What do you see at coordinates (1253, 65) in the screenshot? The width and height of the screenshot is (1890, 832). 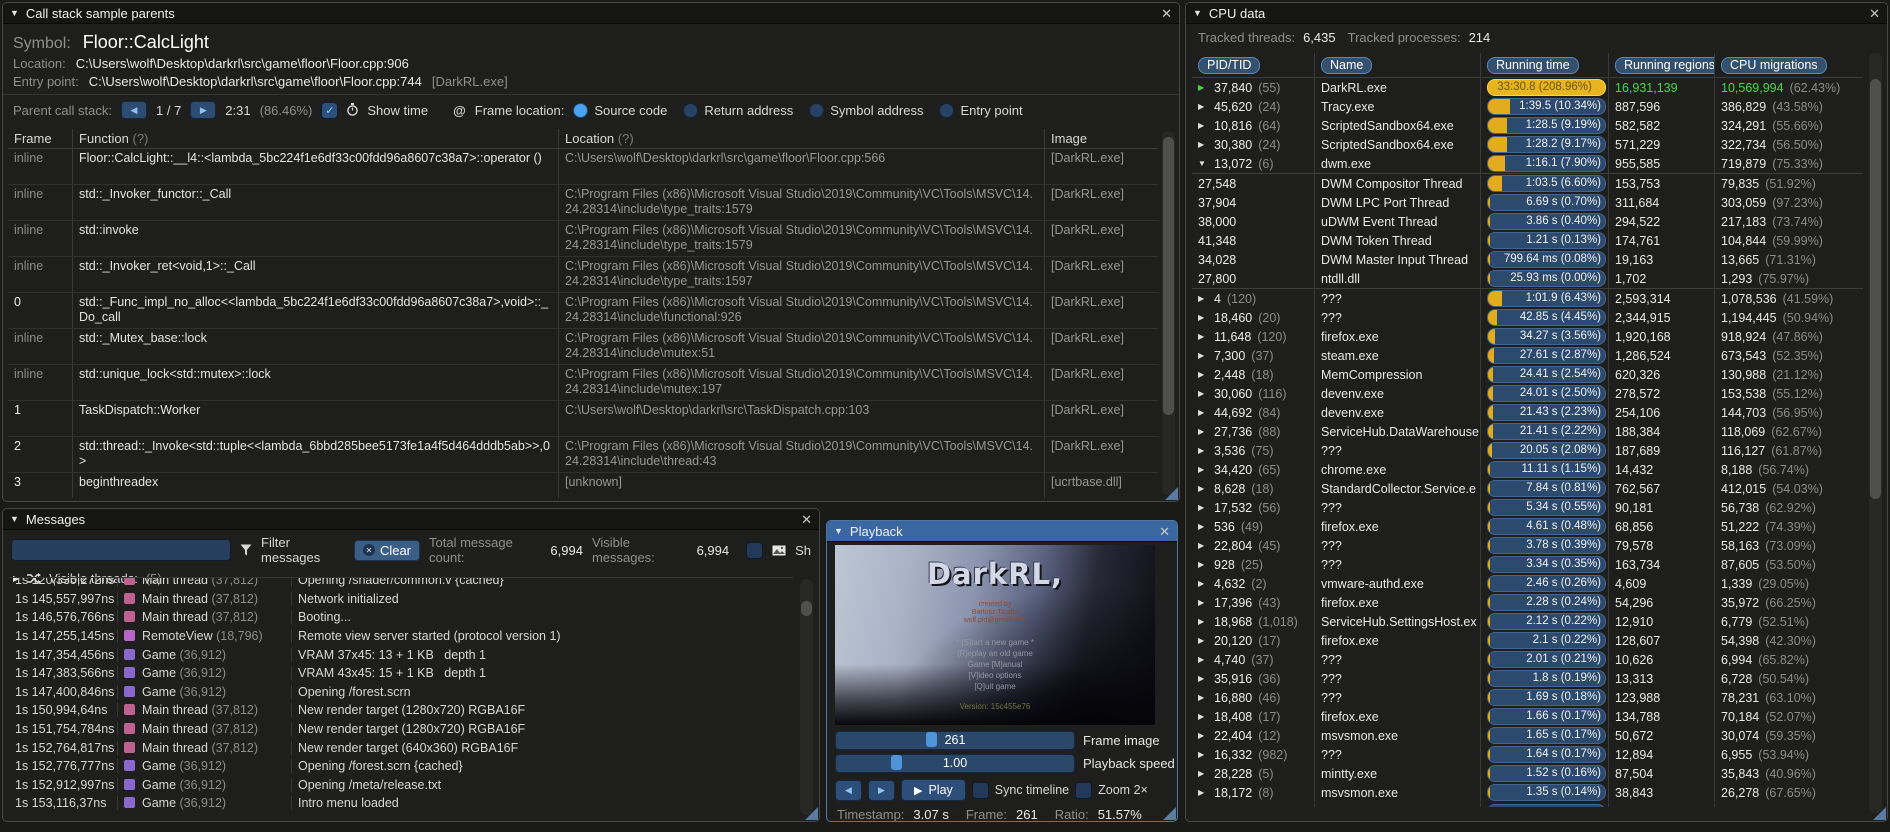 I see `col-pid-tid: PID/TID` at bounding box center [1253, 65].